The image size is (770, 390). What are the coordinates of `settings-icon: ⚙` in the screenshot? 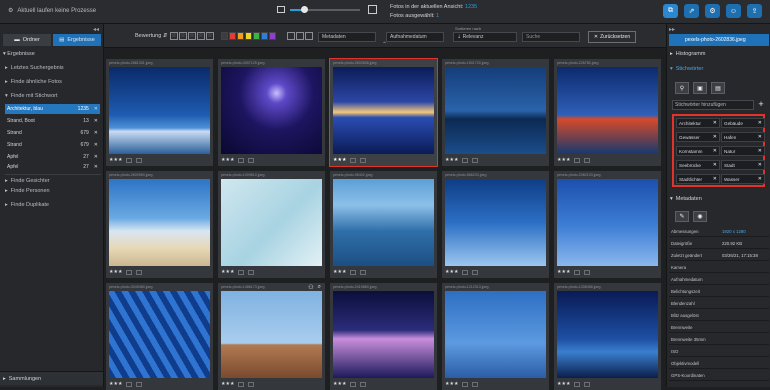 It's located at (712, 11).